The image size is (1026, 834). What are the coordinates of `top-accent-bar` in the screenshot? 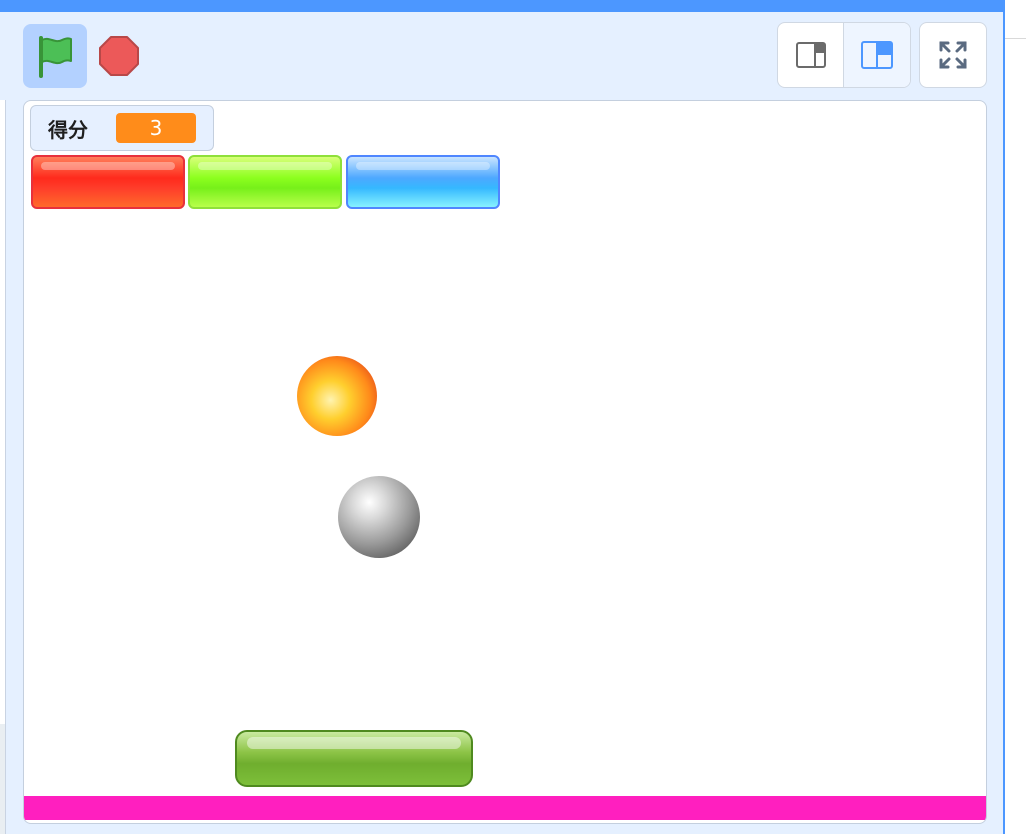 It's located at (502, 6).